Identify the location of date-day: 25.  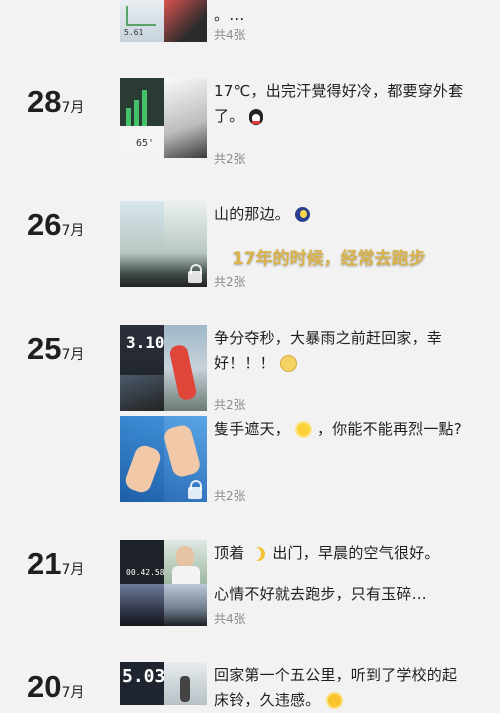
(44, 348).